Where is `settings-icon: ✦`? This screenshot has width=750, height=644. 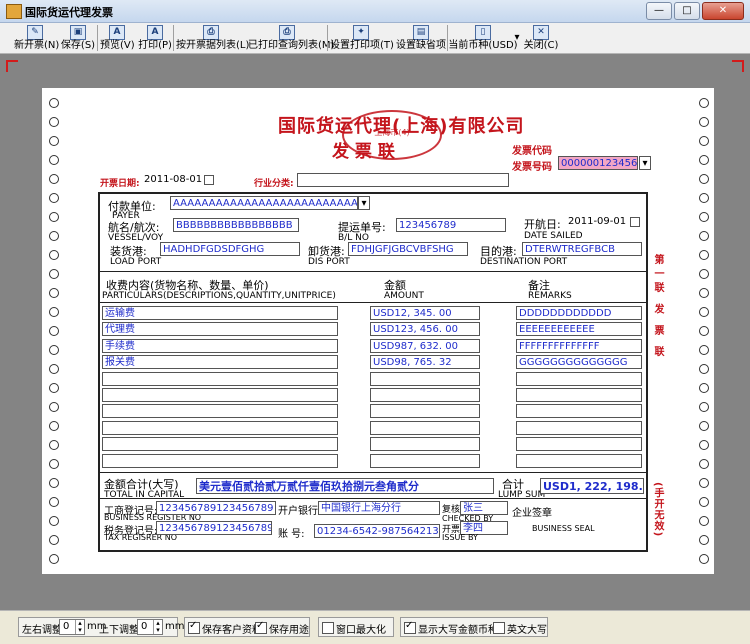
settings-icon: ✦ is located at coordinates (361, 32).